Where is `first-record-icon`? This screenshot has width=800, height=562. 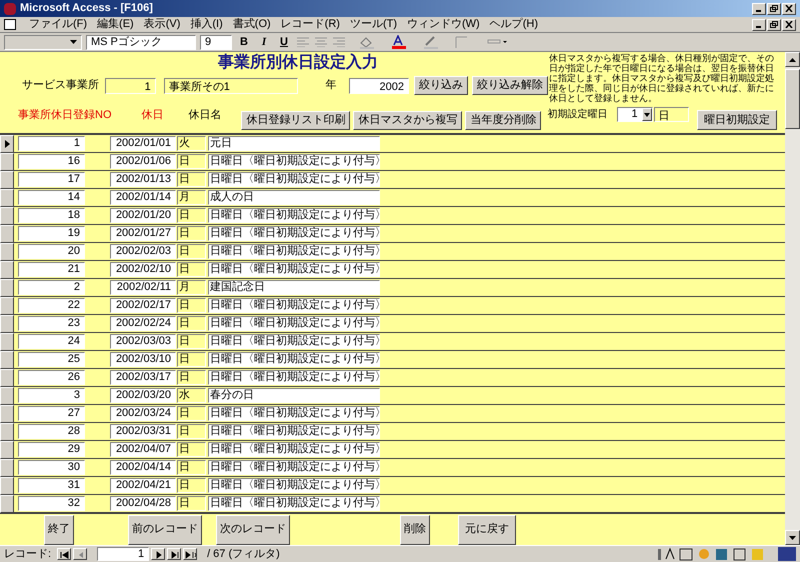
first-record-icon is located at coordinates (64, 554).